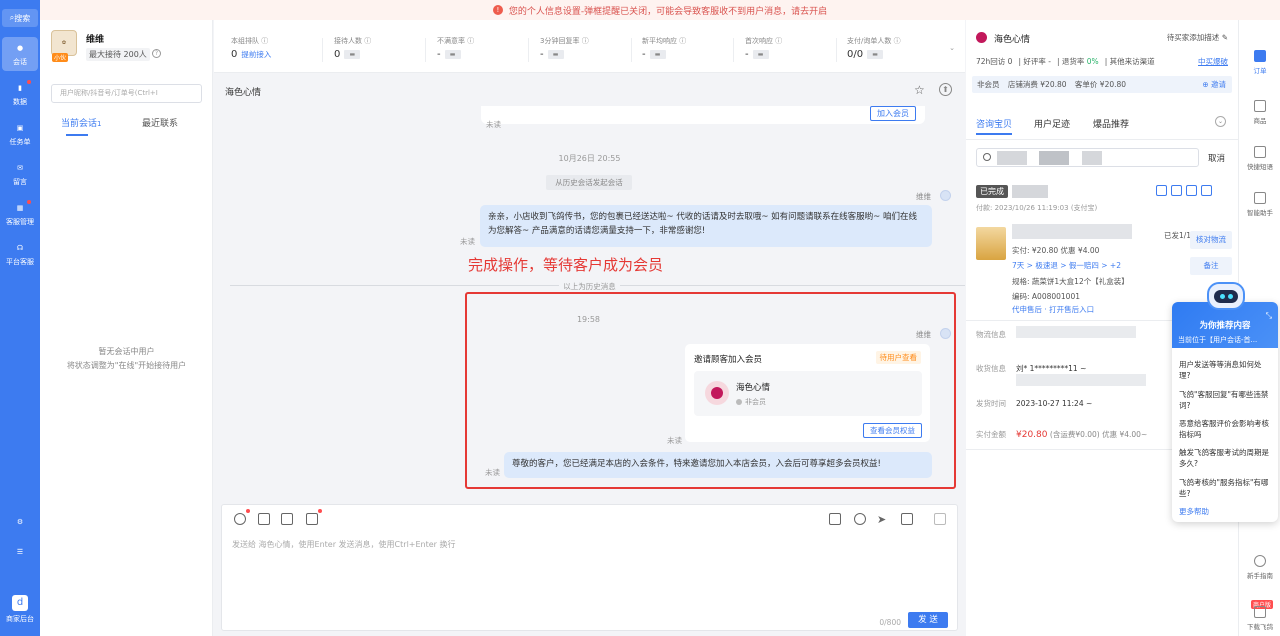 The width and height of the screenshot is (1280, 636). Describe the element at coordinates (928, 620) in the screenshot. I see `send-button: 发 送` at that location.